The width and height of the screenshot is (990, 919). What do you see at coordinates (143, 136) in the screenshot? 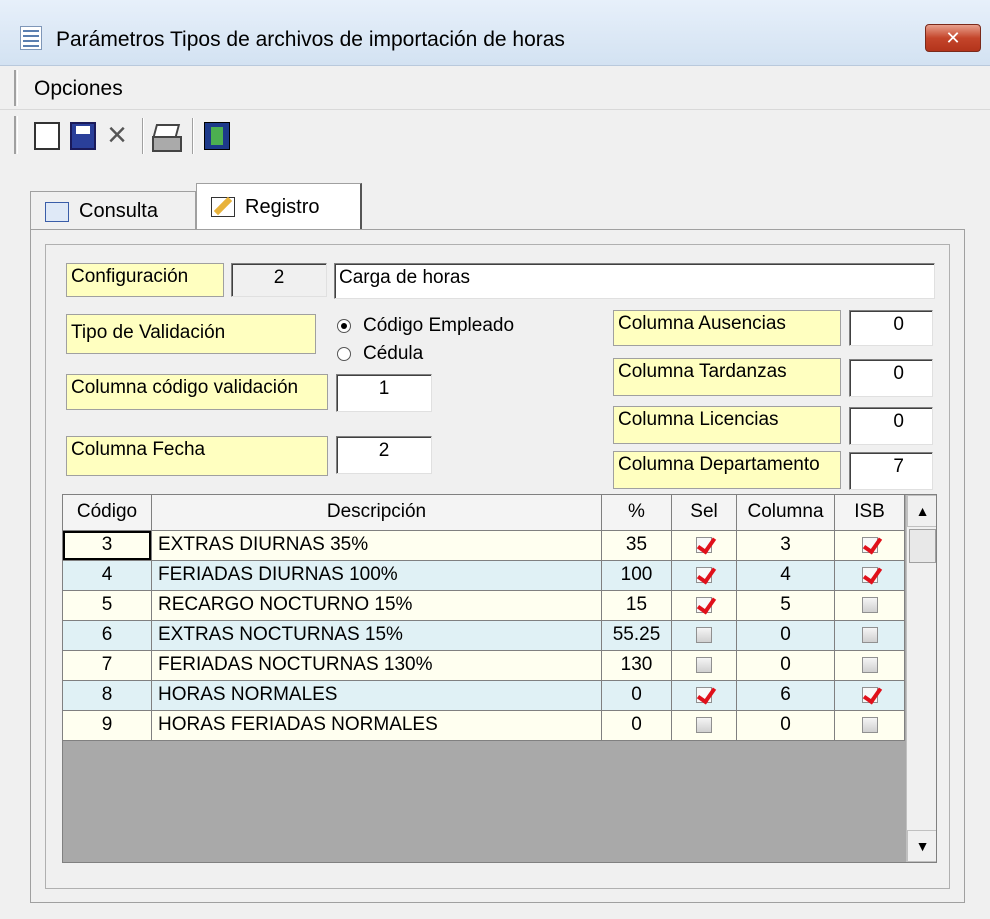
I see `toolbar-separator` at bounding box center [143, 136].